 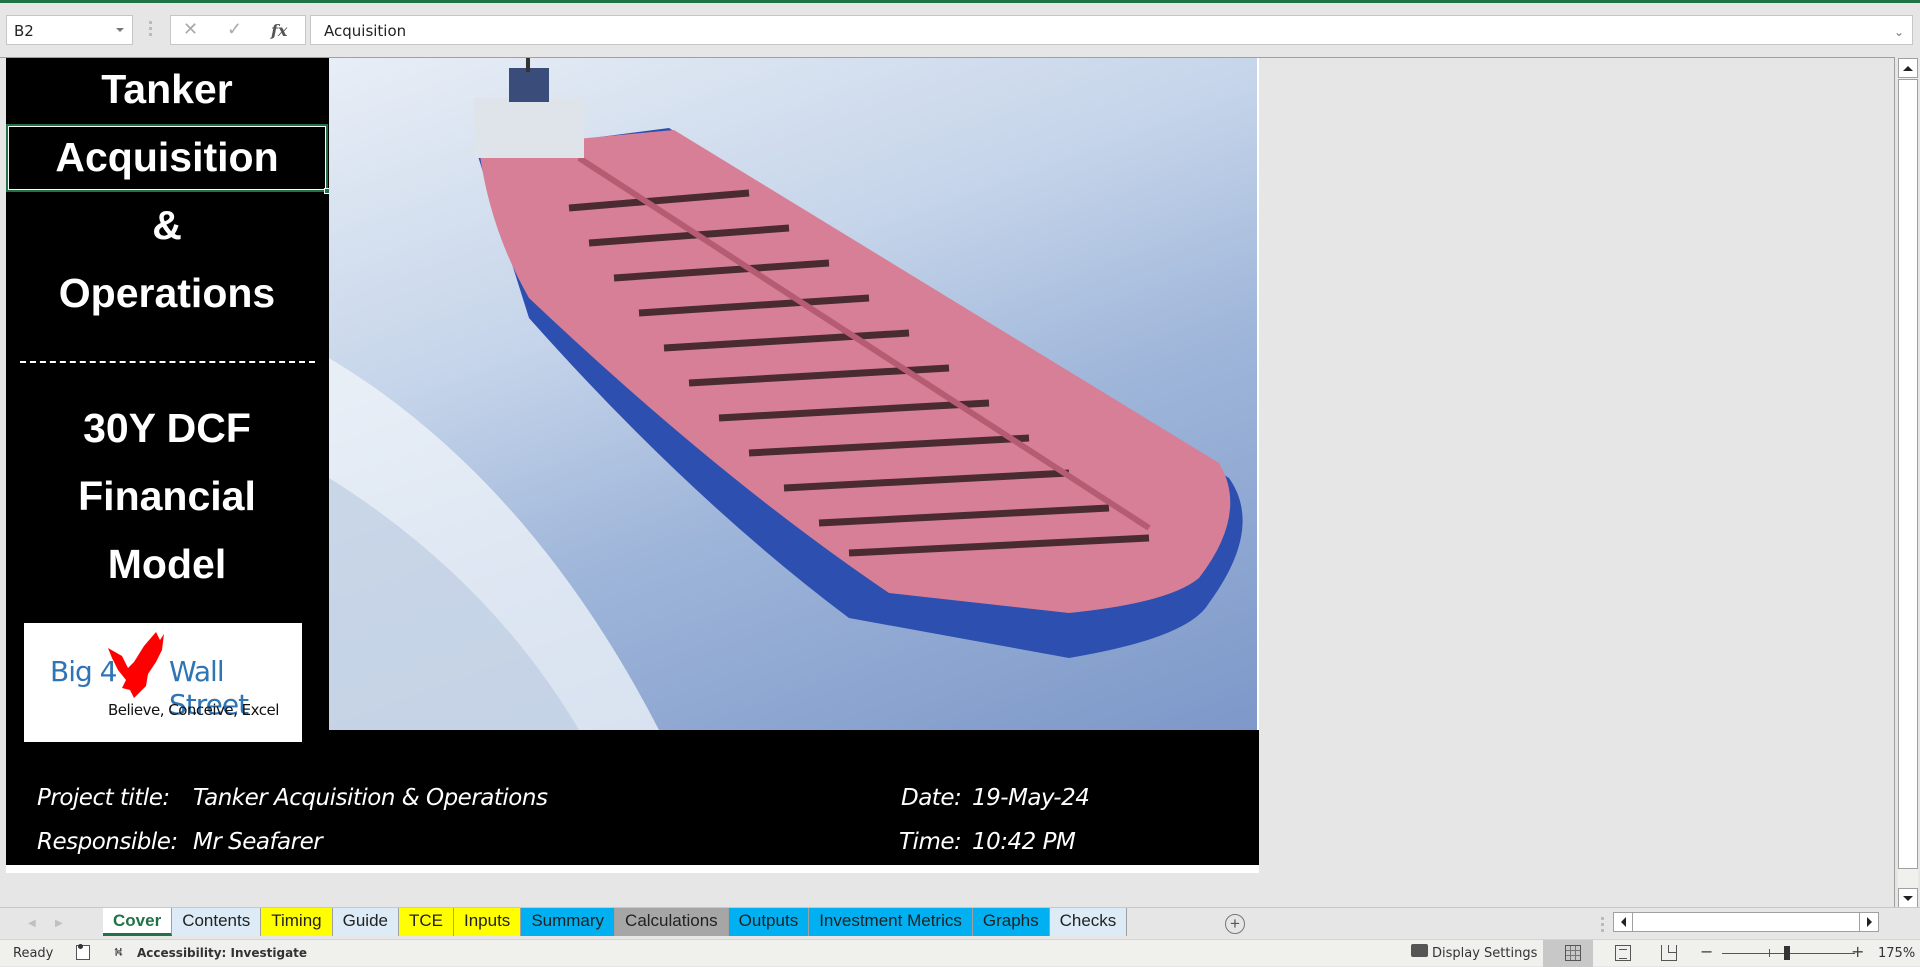 I want to click on display-settings-icon, so click(x=1419, y=950).